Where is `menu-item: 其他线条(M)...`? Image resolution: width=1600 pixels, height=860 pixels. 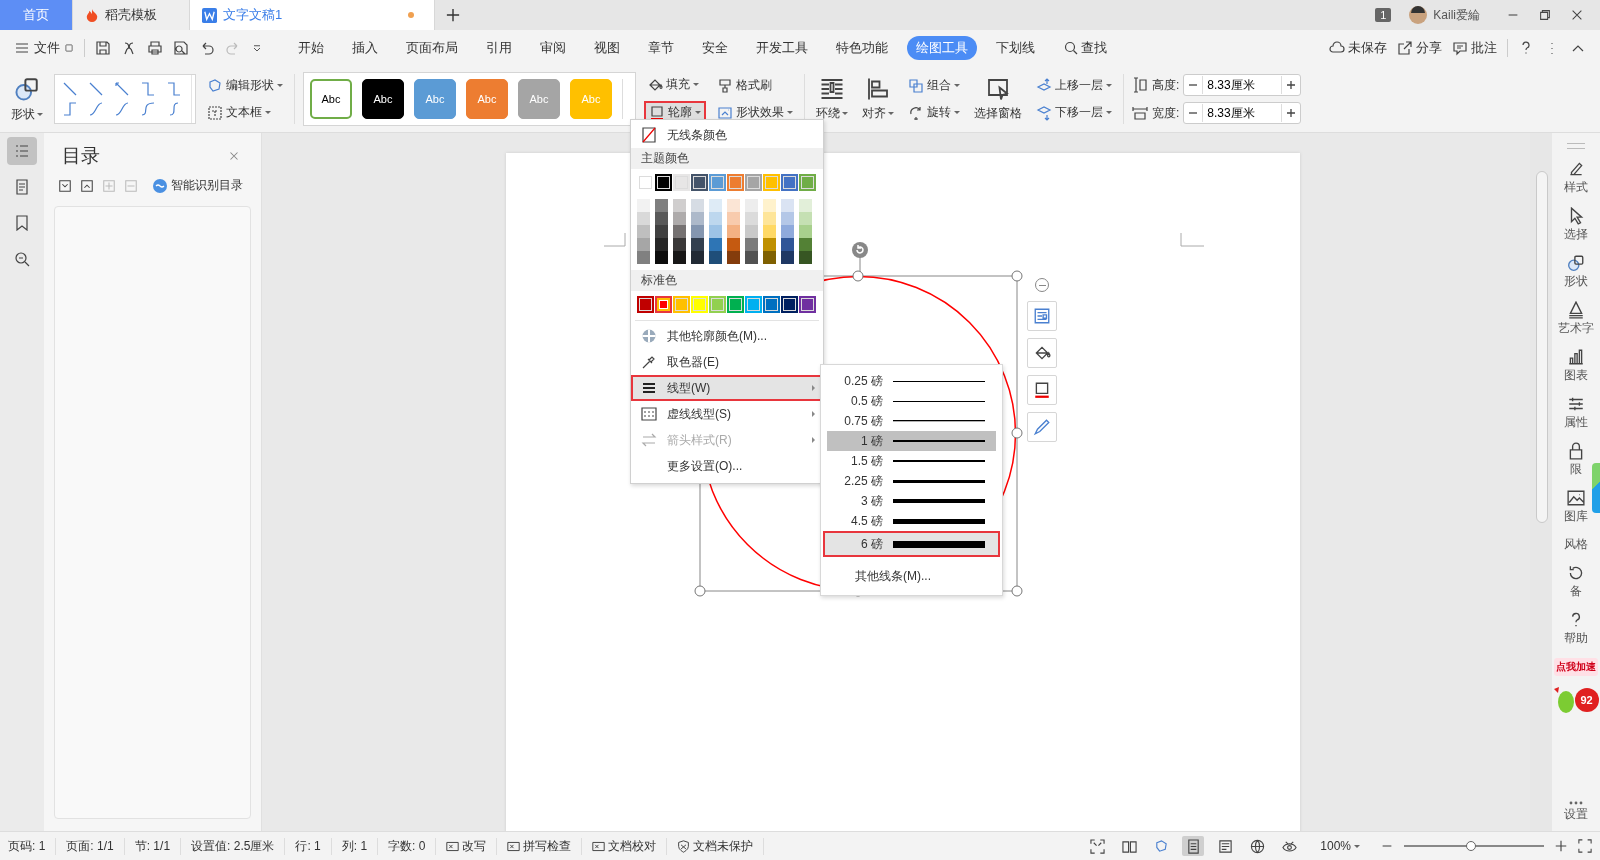 menu-item: 其他线条(M)... is located at coordinates (911, 576).